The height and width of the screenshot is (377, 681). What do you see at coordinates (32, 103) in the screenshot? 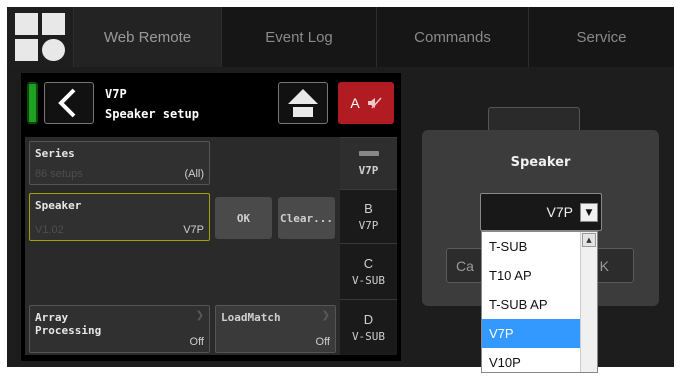
I see `status-led` at bounding box center [32, 103].